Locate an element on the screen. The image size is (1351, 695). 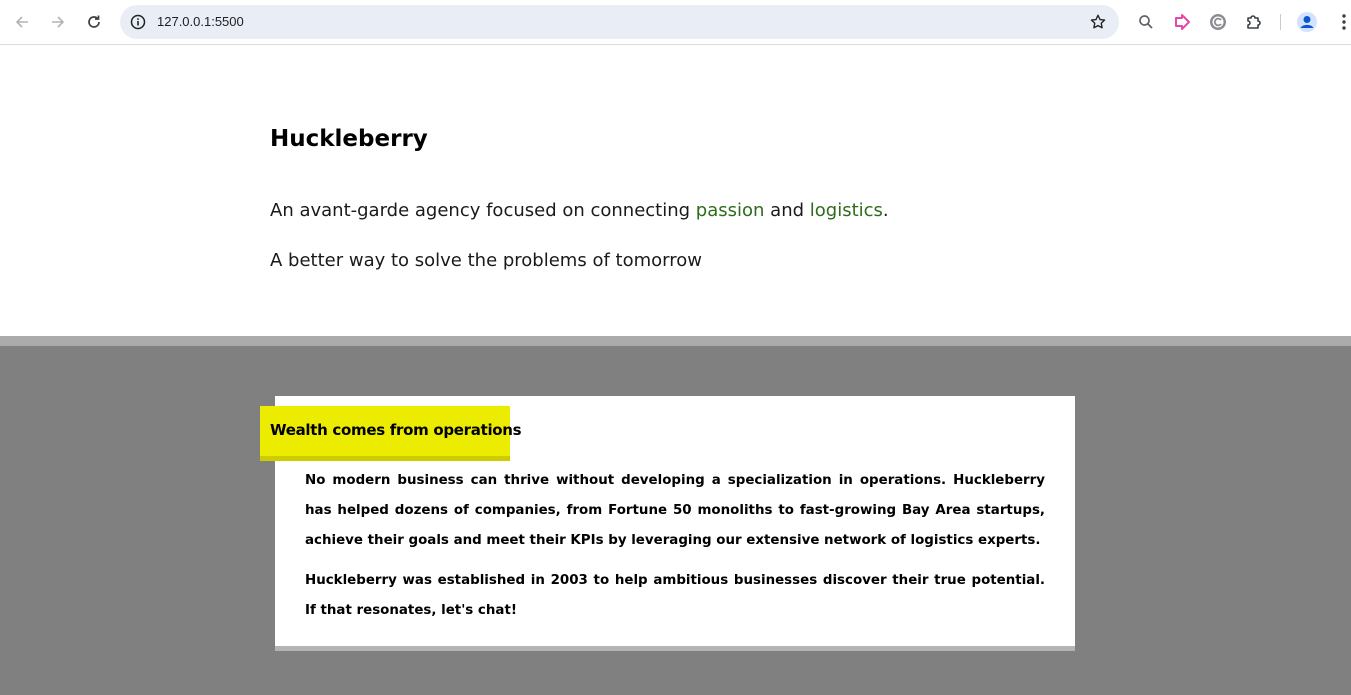
url-text: 127.0.0.1:5500 is located at coordinates (200, 21).